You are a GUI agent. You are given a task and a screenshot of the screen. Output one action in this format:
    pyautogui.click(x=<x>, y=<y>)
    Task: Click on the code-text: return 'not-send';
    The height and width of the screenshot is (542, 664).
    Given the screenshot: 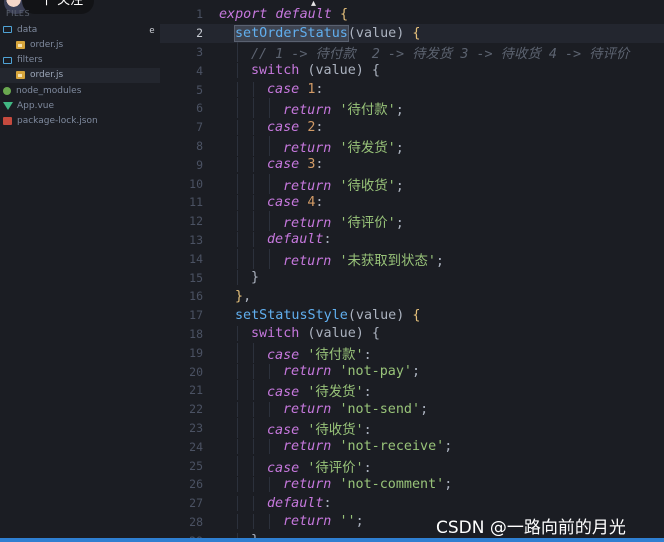 What is the action you would take?
    pyautogui.click(x=323, y=409)
    